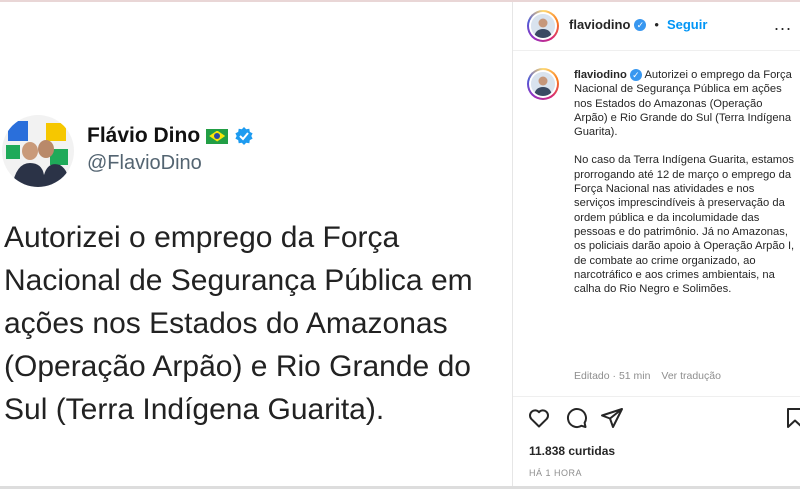  I want to click on post-time: HÁ 1 HORA, so click(556, 473).